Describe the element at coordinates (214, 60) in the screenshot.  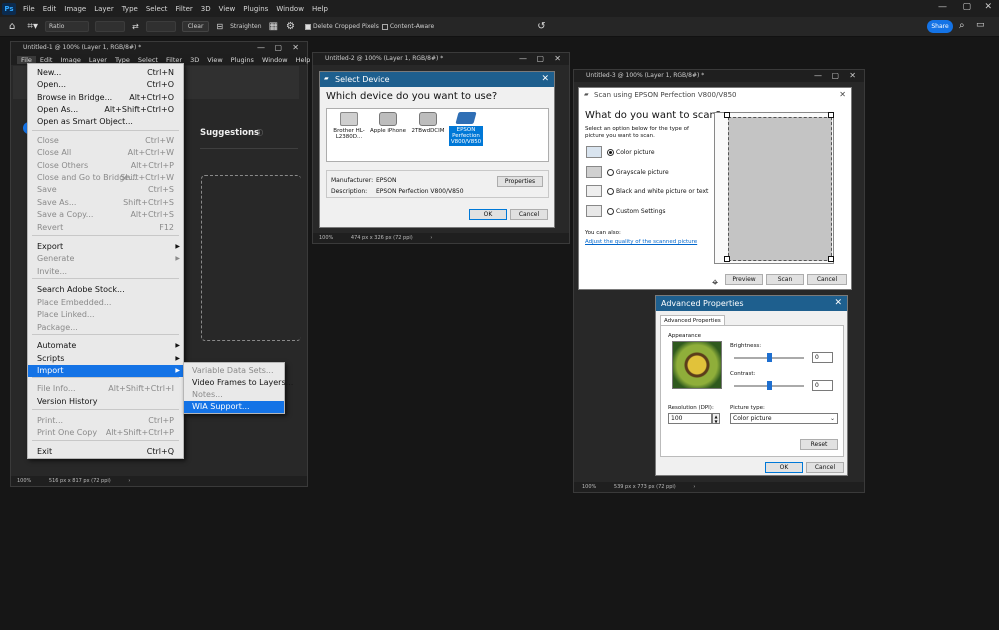
I see `inner-menu-view: View` at that location.